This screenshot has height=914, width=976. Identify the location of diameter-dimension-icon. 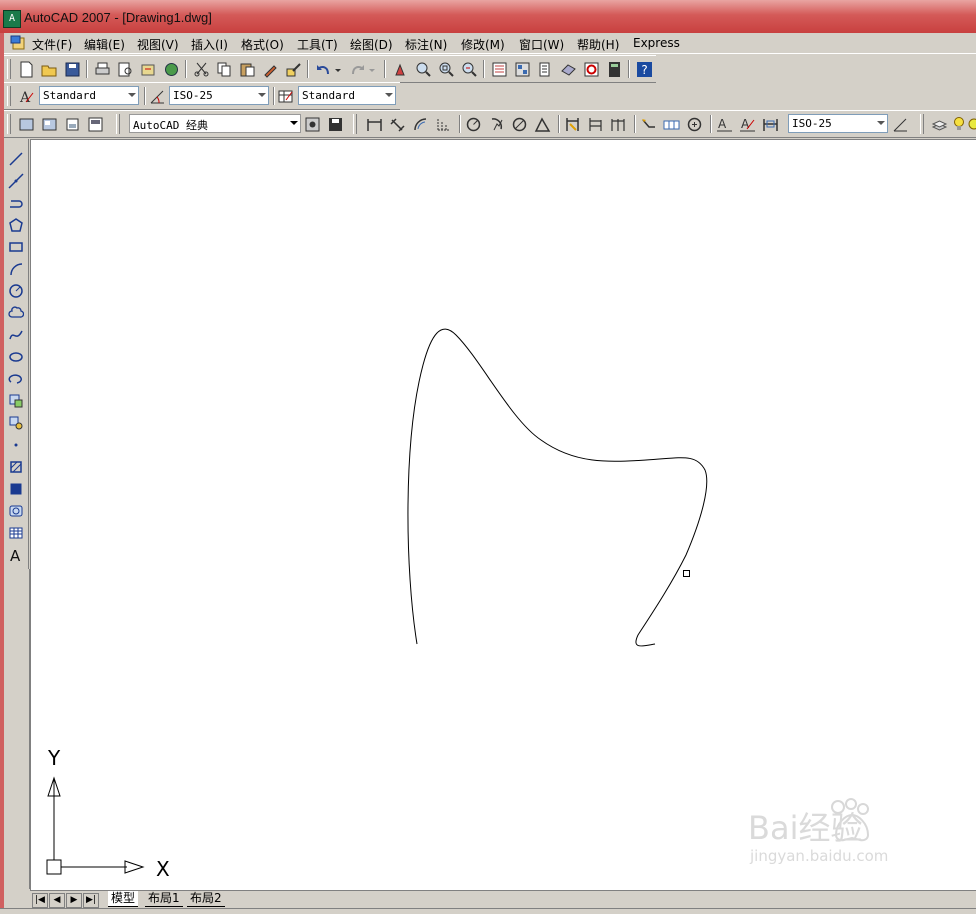
(519, 124).